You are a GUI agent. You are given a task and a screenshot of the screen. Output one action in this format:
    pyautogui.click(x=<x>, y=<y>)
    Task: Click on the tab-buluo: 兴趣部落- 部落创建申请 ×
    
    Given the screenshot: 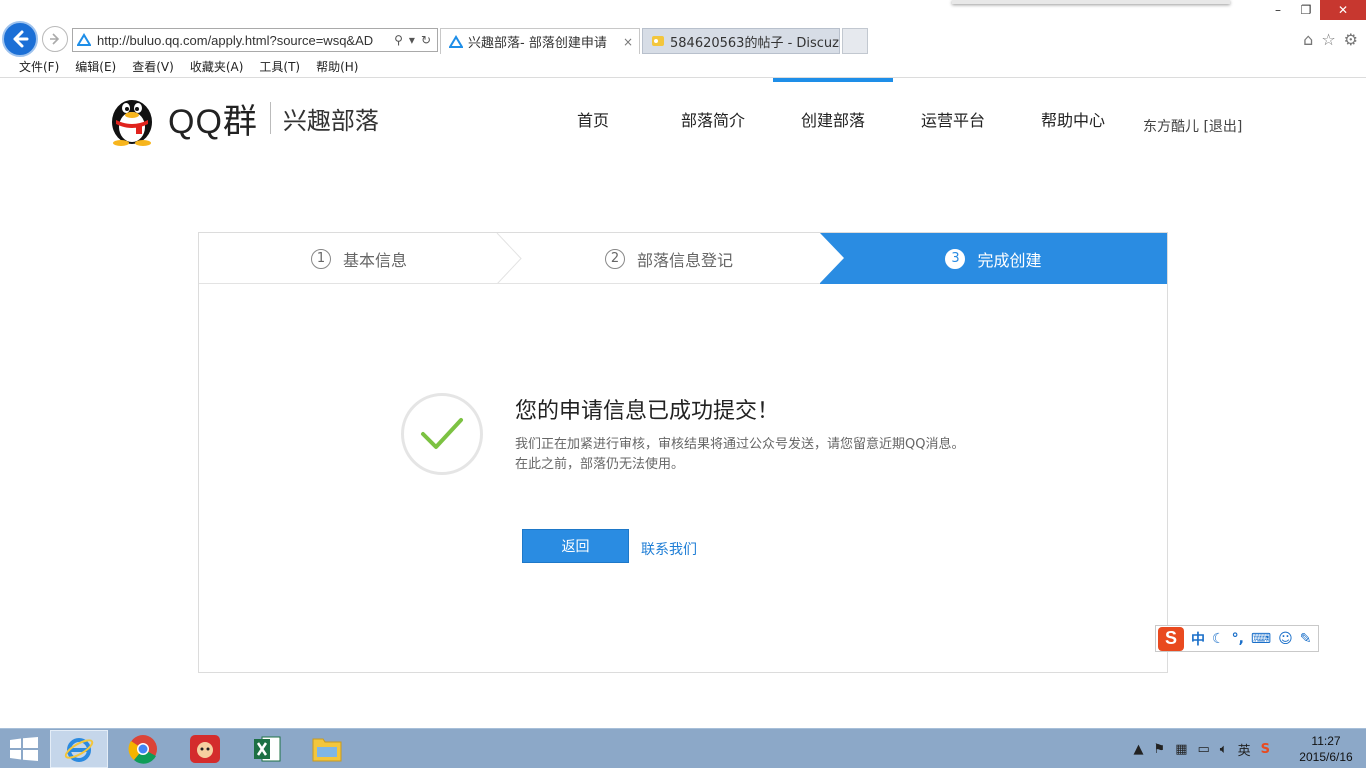 What is the action you would take?
    pyautogui.click(x=540, y=41)
    